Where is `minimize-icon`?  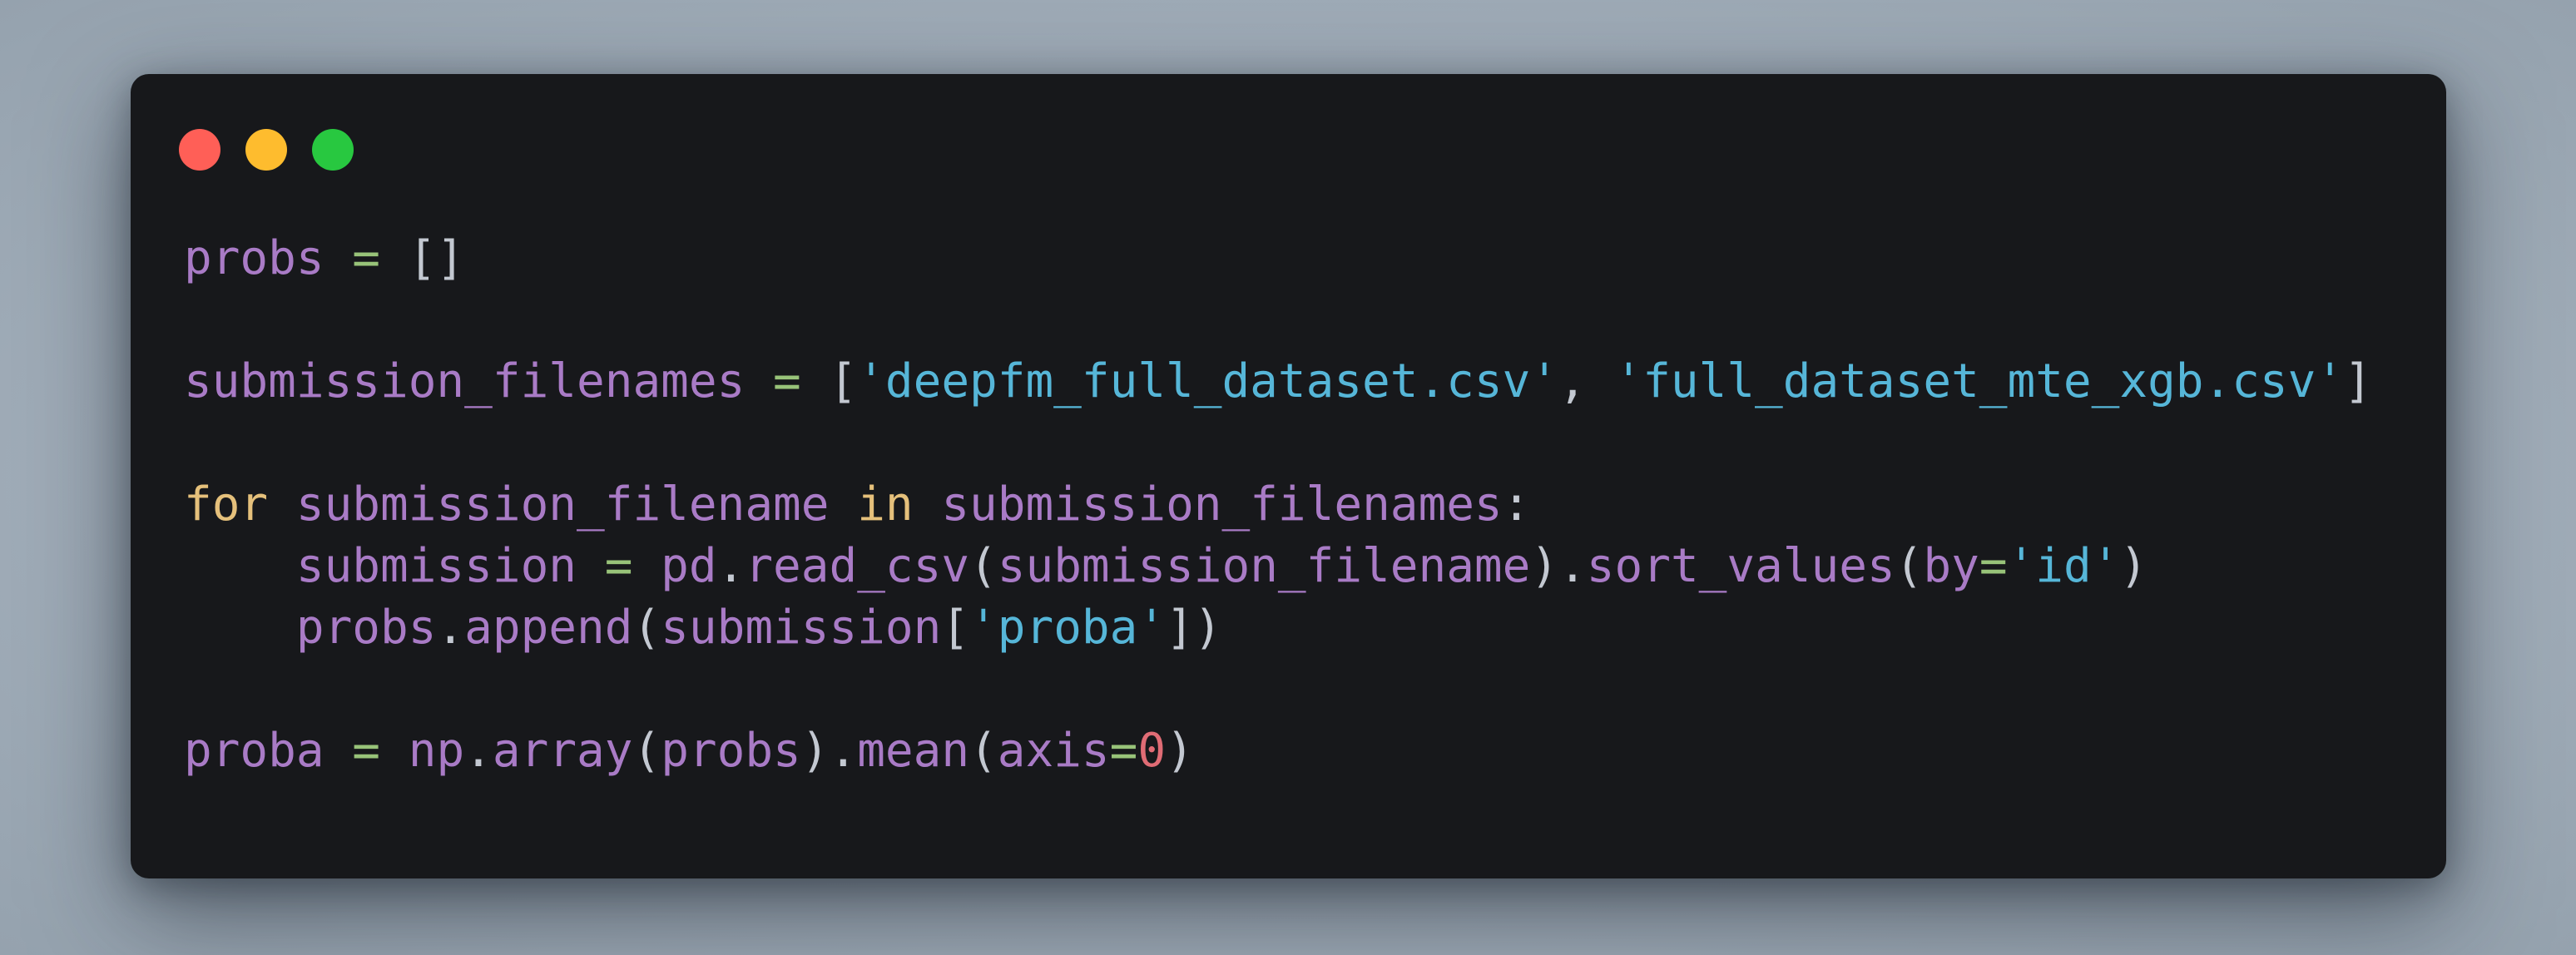 minimize-icon is located at coordinates (266, 150).